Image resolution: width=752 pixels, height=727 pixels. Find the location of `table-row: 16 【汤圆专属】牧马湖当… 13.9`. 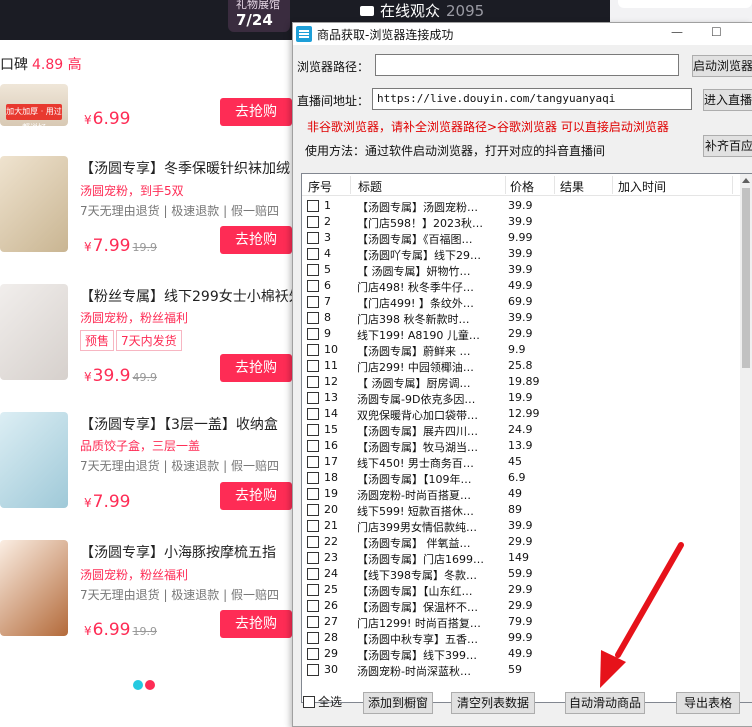

table-row: 16 【汤圆专属】牧马湖当… 13.9 is located at coordinates (522, 446).